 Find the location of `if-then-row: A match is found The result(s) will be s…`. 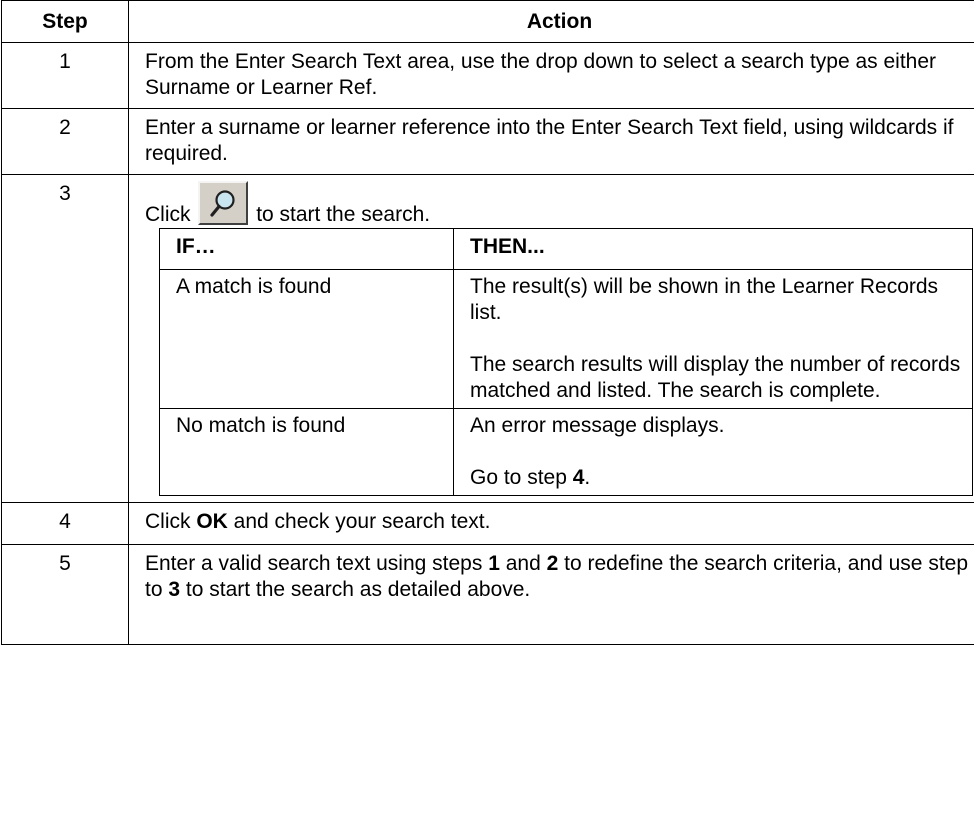

if-then-row: A match is found The result(s) will be s… is located at coordinates (566, 339).